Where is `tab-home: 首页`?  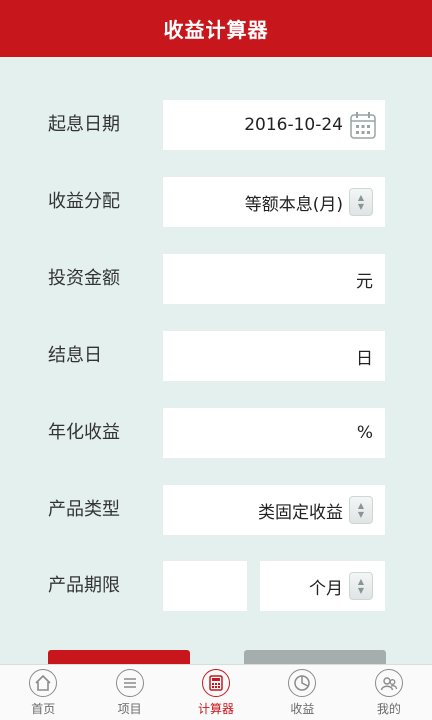
tab-home: 首页 is located at coordinates (43, 692).